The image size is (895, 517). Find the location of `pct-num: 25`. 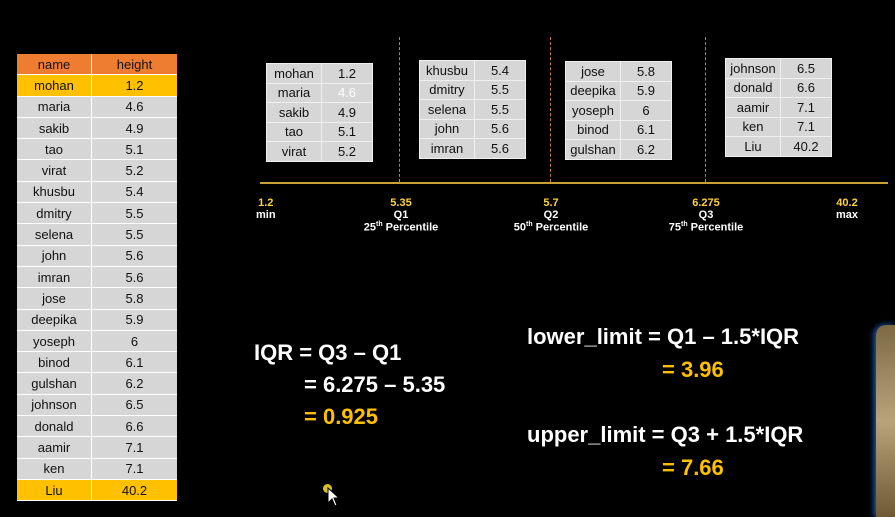

pct-num: 25 is located at coordinates (369, 227).